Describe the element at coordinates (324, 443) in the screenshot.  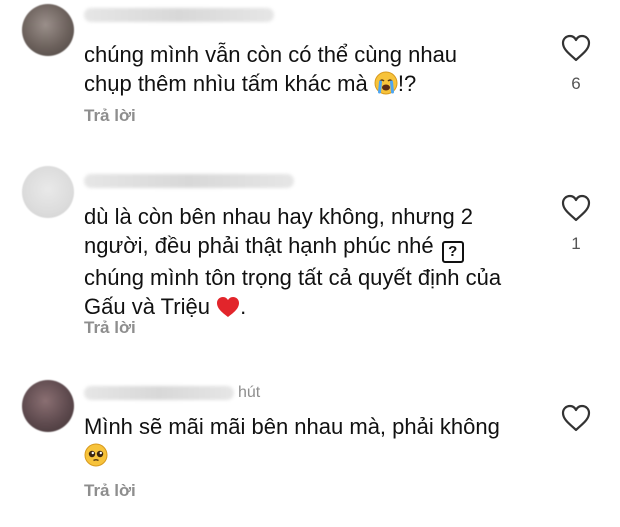
I see `comment-text: Mình sẽ mãi mãi bên nhau mà, phải không` at that location.